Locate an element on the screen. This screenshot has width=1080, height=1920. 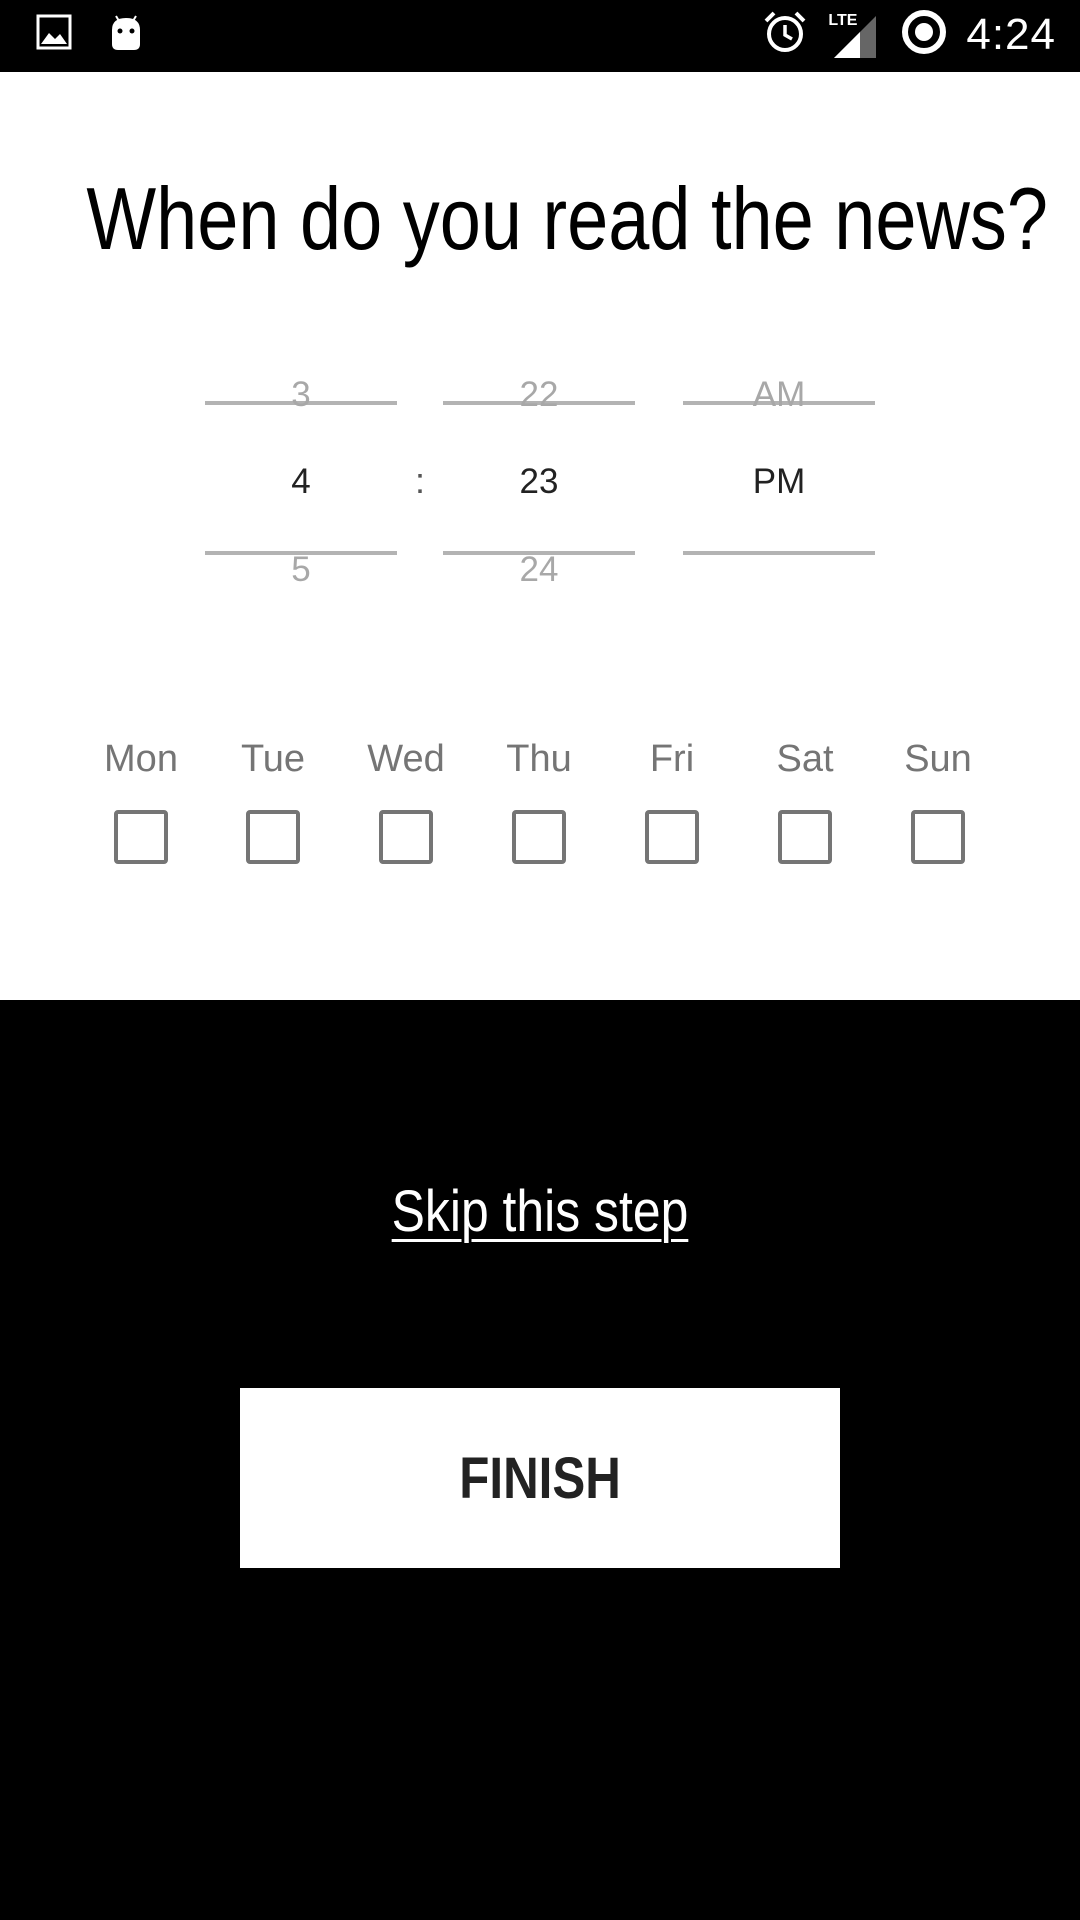
finish-button: FINISH is located at coordinates (540, 1478).